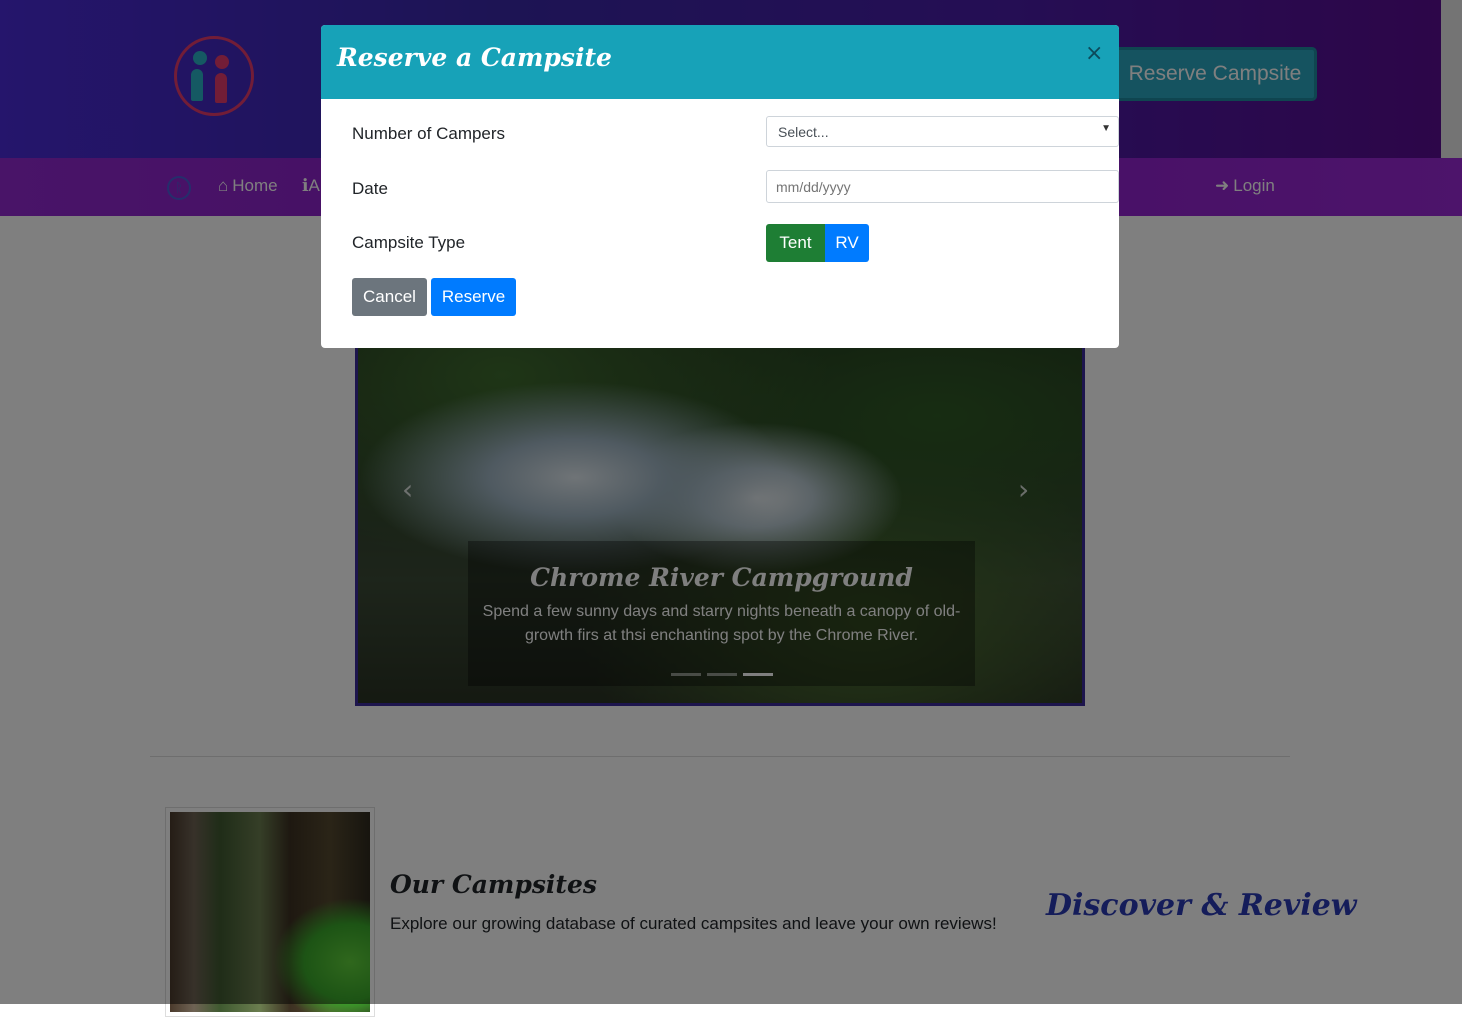  Describe the element at coordinates (474, 57) in the screenshot. I see `modal-title: Reserve a Campsite` at that location.